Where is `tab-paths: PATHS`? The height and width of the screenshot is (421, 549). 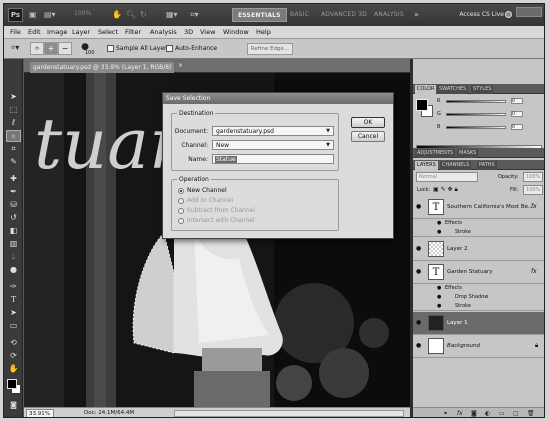
tab-paths: PATHS is located at coordinates (487, 165).